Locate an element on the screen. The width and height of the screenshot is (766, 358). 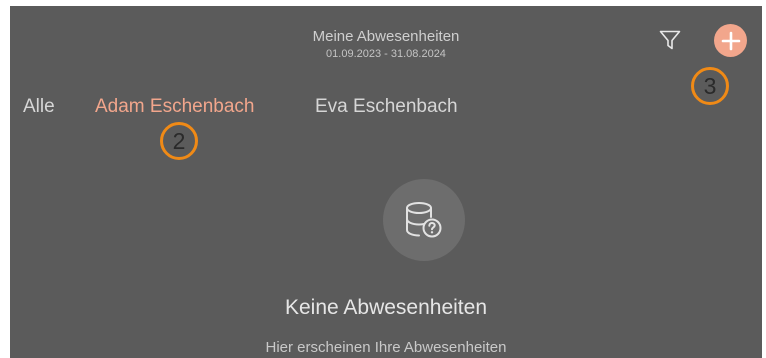
database-question-icon is located at coordinates (424, 220).